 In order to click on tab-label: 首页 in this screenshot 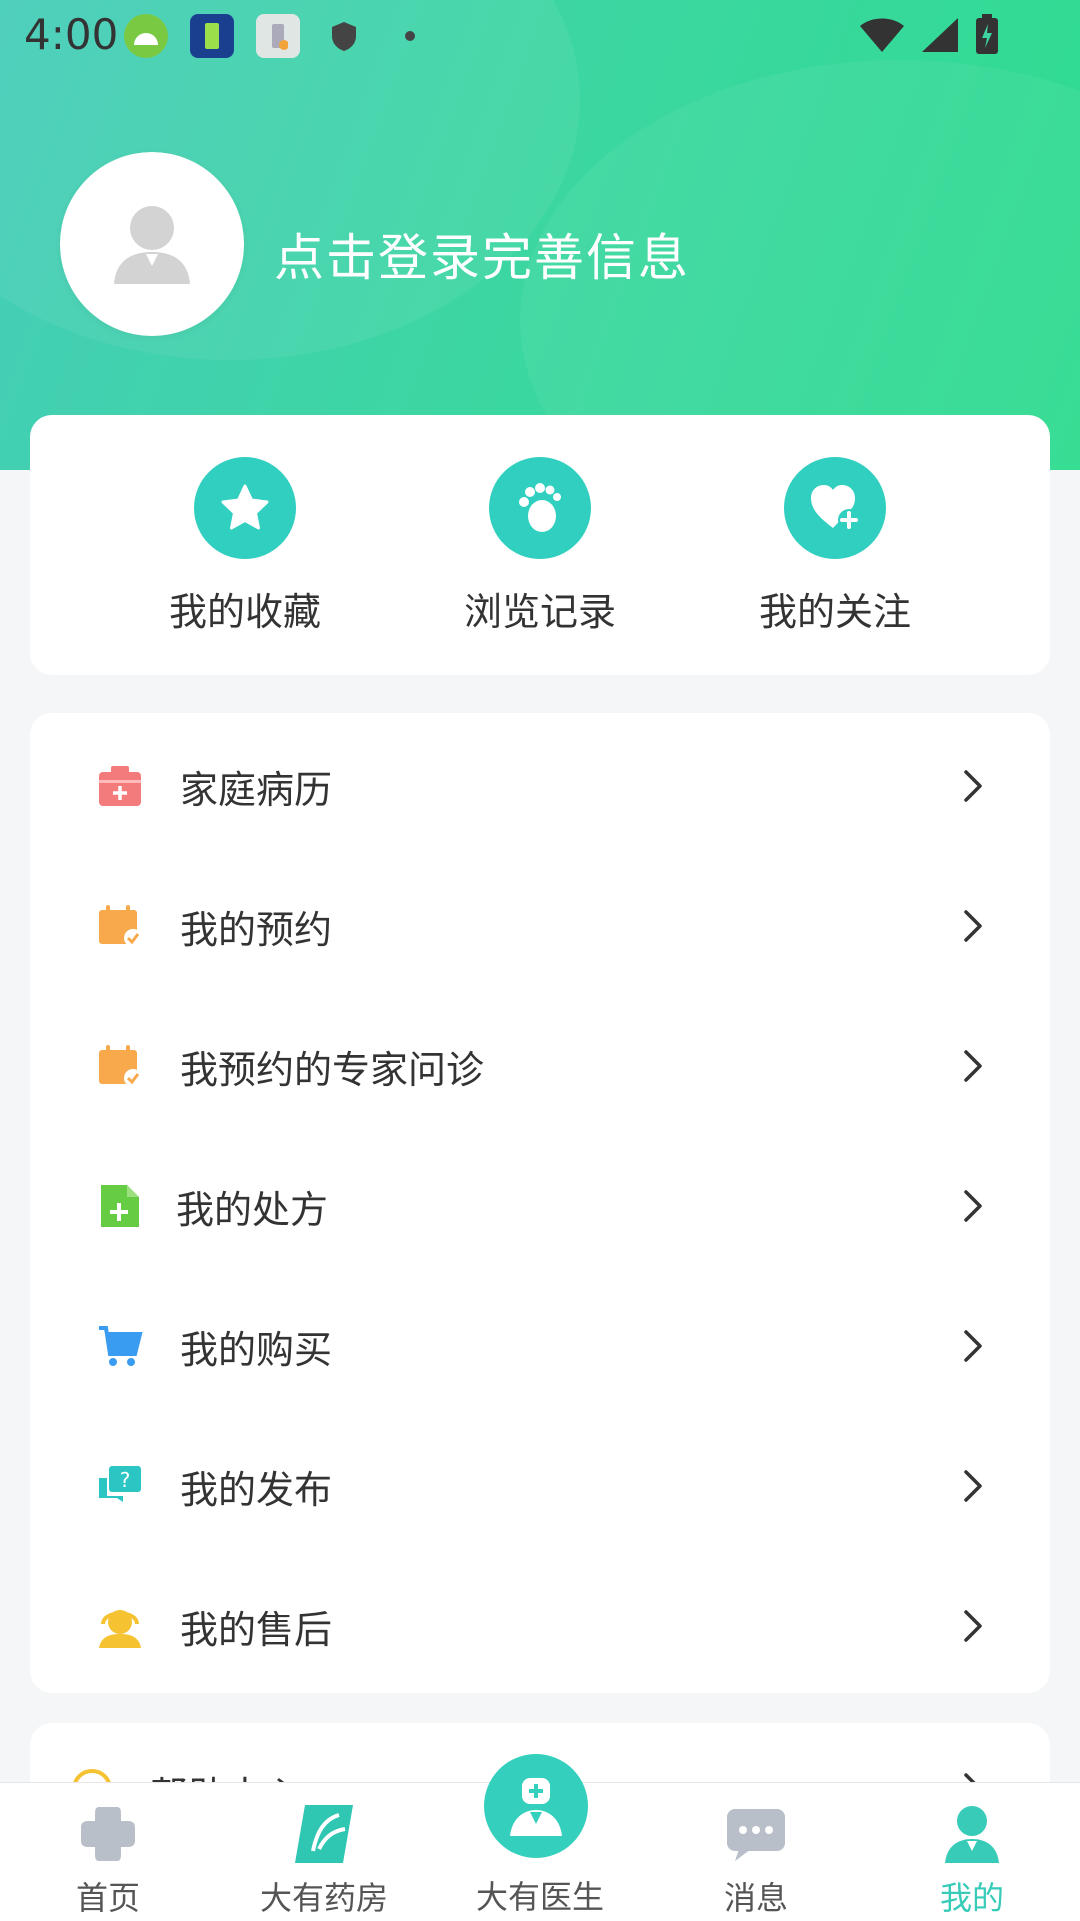, I will do `click(107, 1898)`.